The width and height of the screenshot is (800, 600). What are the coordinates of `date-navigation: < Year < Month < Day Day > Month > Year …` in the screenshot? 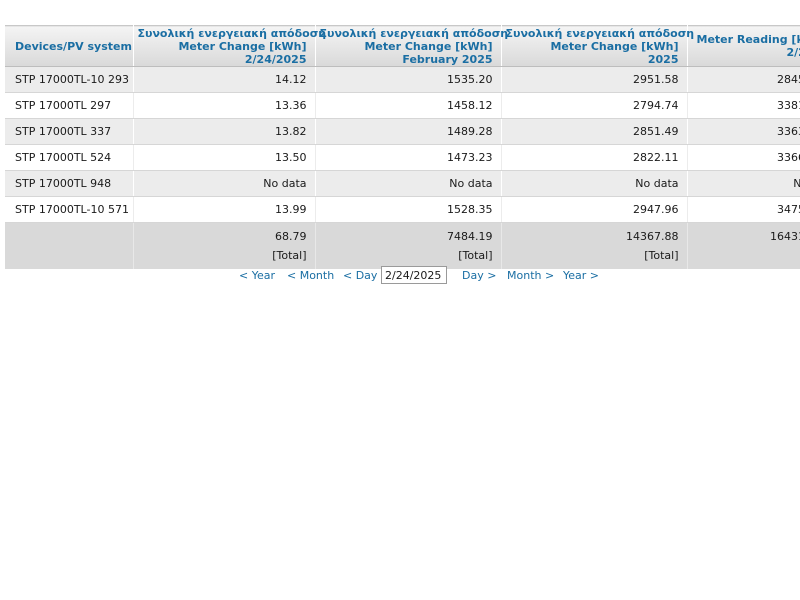 It's located at (400, 276).